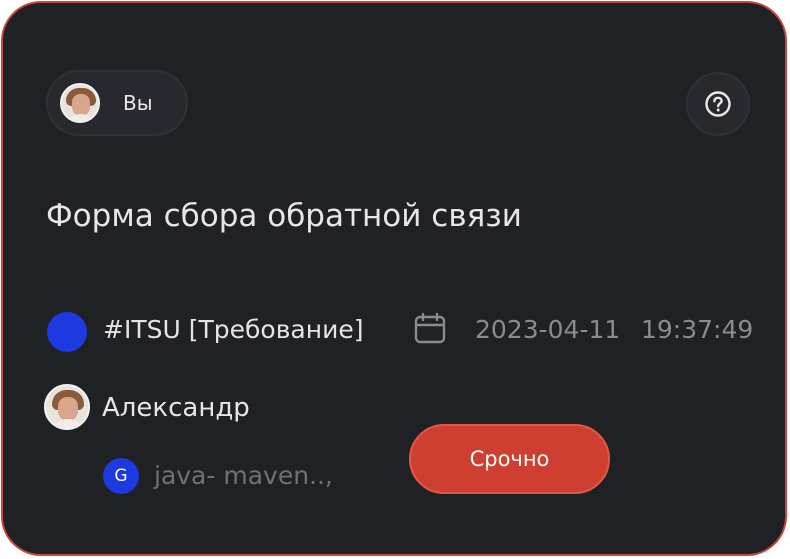 The width and height of the screenshot is (790, 559). Describe the element at coordinates (548, 329) in the screenshot. I see `created-date: 2023-04-11` at that location.